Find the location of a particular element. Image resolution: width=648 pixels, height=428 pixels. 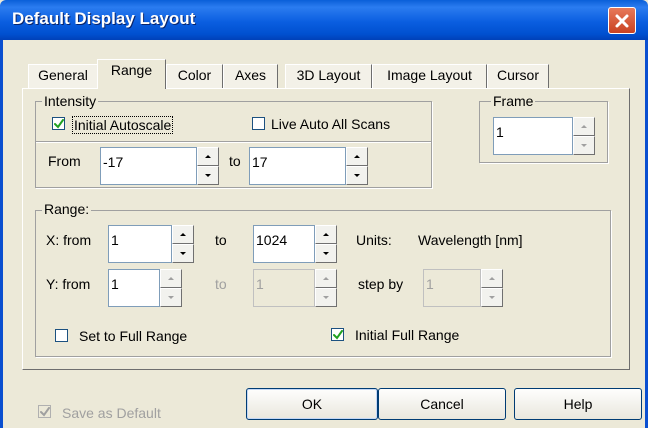

intensity-to-input: 17 is located at coordinates (297, 166).